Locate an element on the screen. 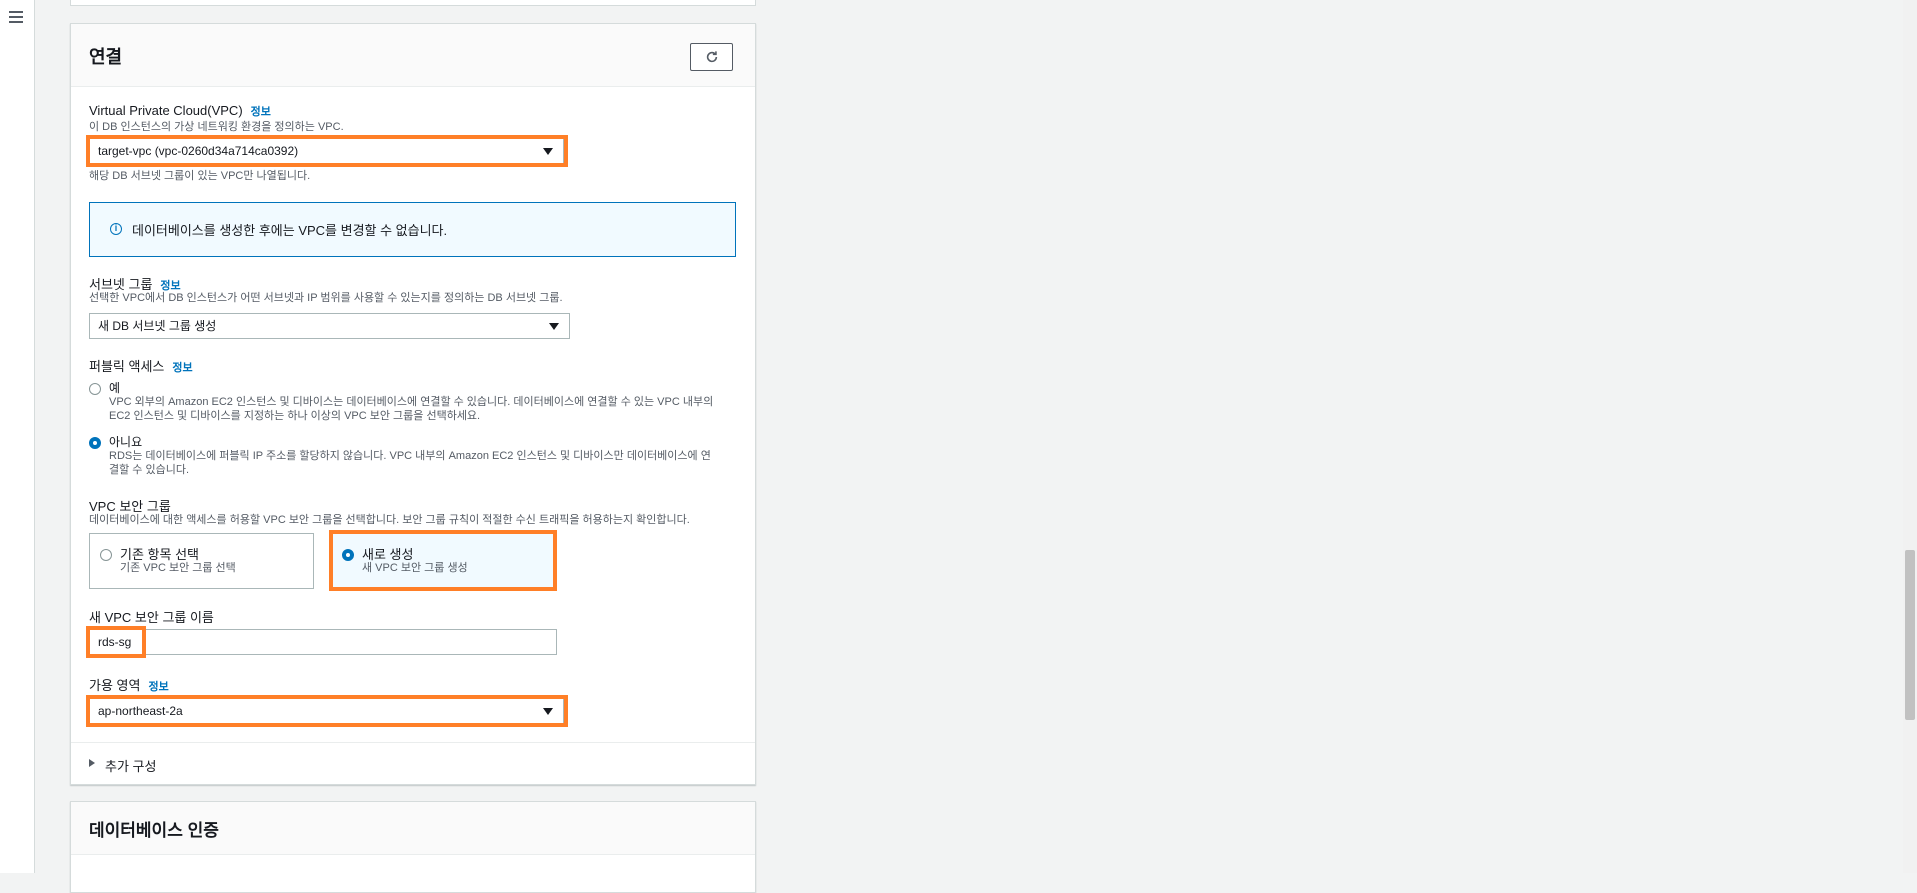 The image size is (1917, 893). public-access-yes-label: 예 is located at coordinates (114, 387).